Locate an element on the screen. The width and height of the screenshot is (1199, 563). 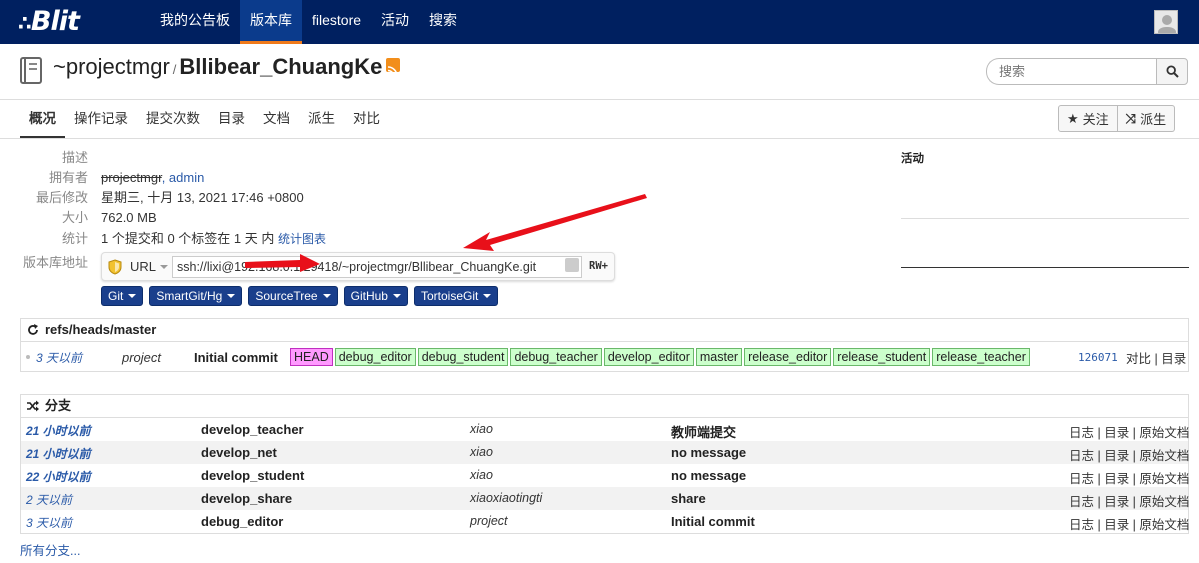
ref-badge: debug_teacher is located at coordinates (556, 357).